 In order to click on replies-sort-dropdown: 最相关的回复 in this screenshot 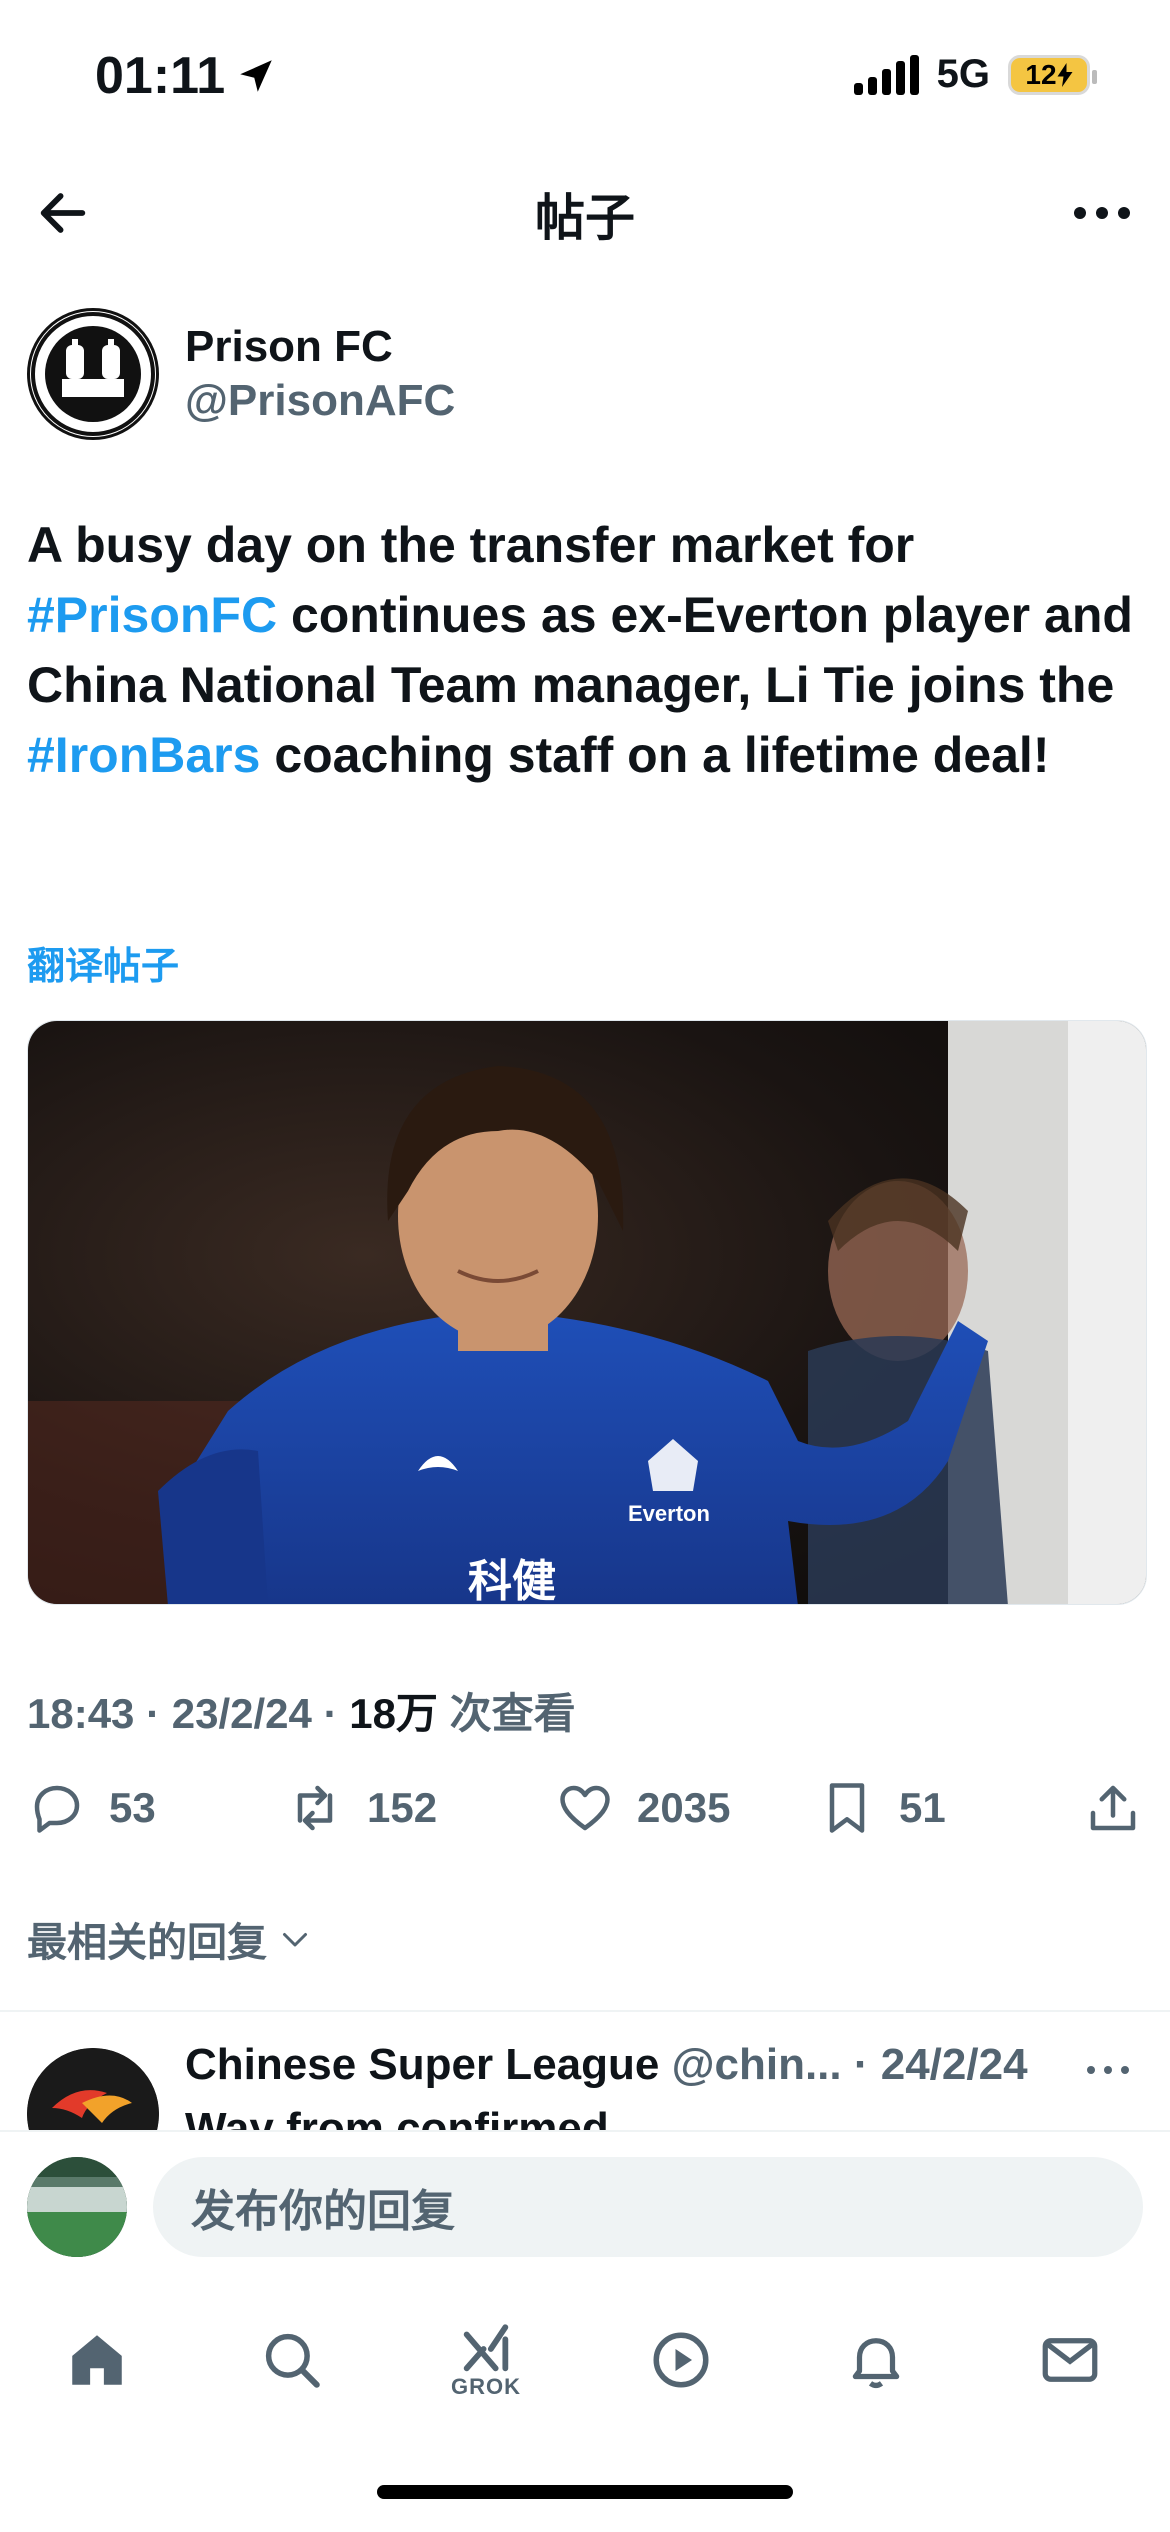, I will do `click(170, 1939)`.